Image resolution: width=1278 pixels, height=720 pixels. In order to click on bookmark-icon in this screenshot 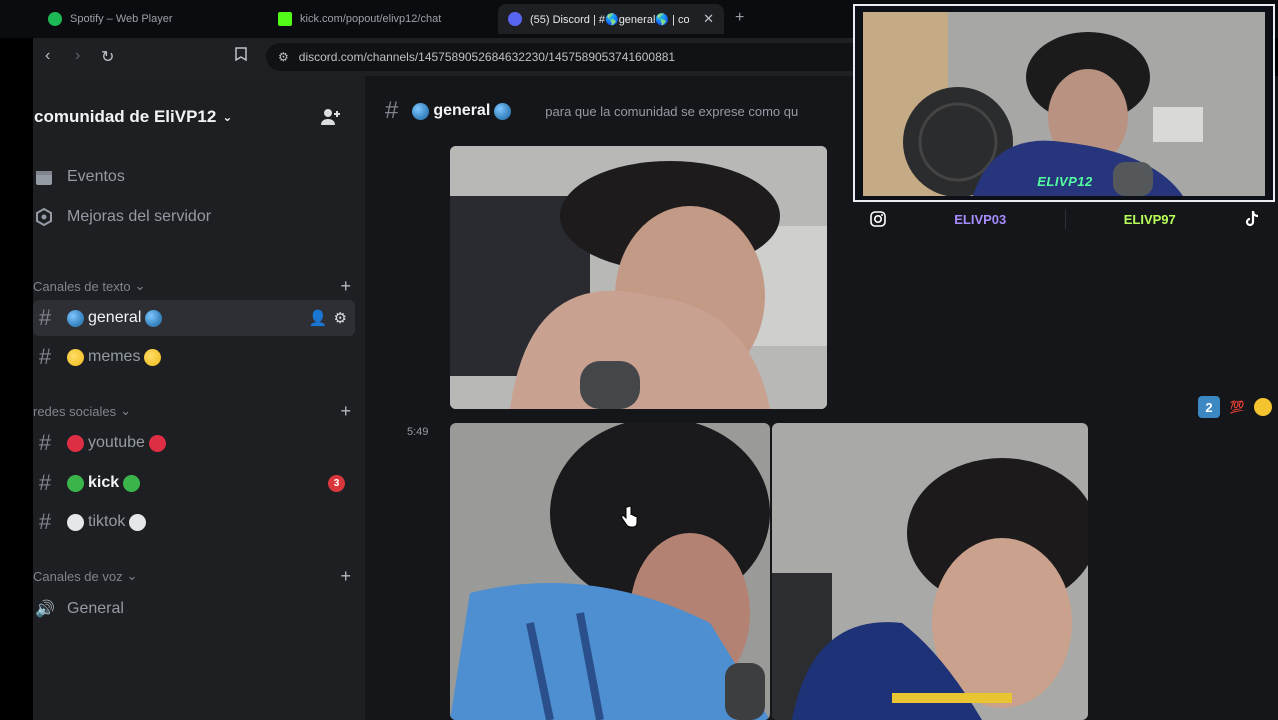, I will do `click(241, 56)`.